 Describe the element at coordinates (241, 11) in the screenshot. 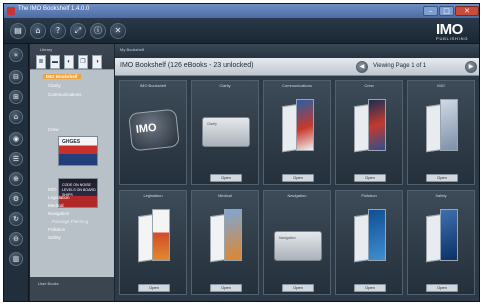

I see `title-bar: The IMO Bookshelf 1.4.0.0 – □ ✕` at that location.